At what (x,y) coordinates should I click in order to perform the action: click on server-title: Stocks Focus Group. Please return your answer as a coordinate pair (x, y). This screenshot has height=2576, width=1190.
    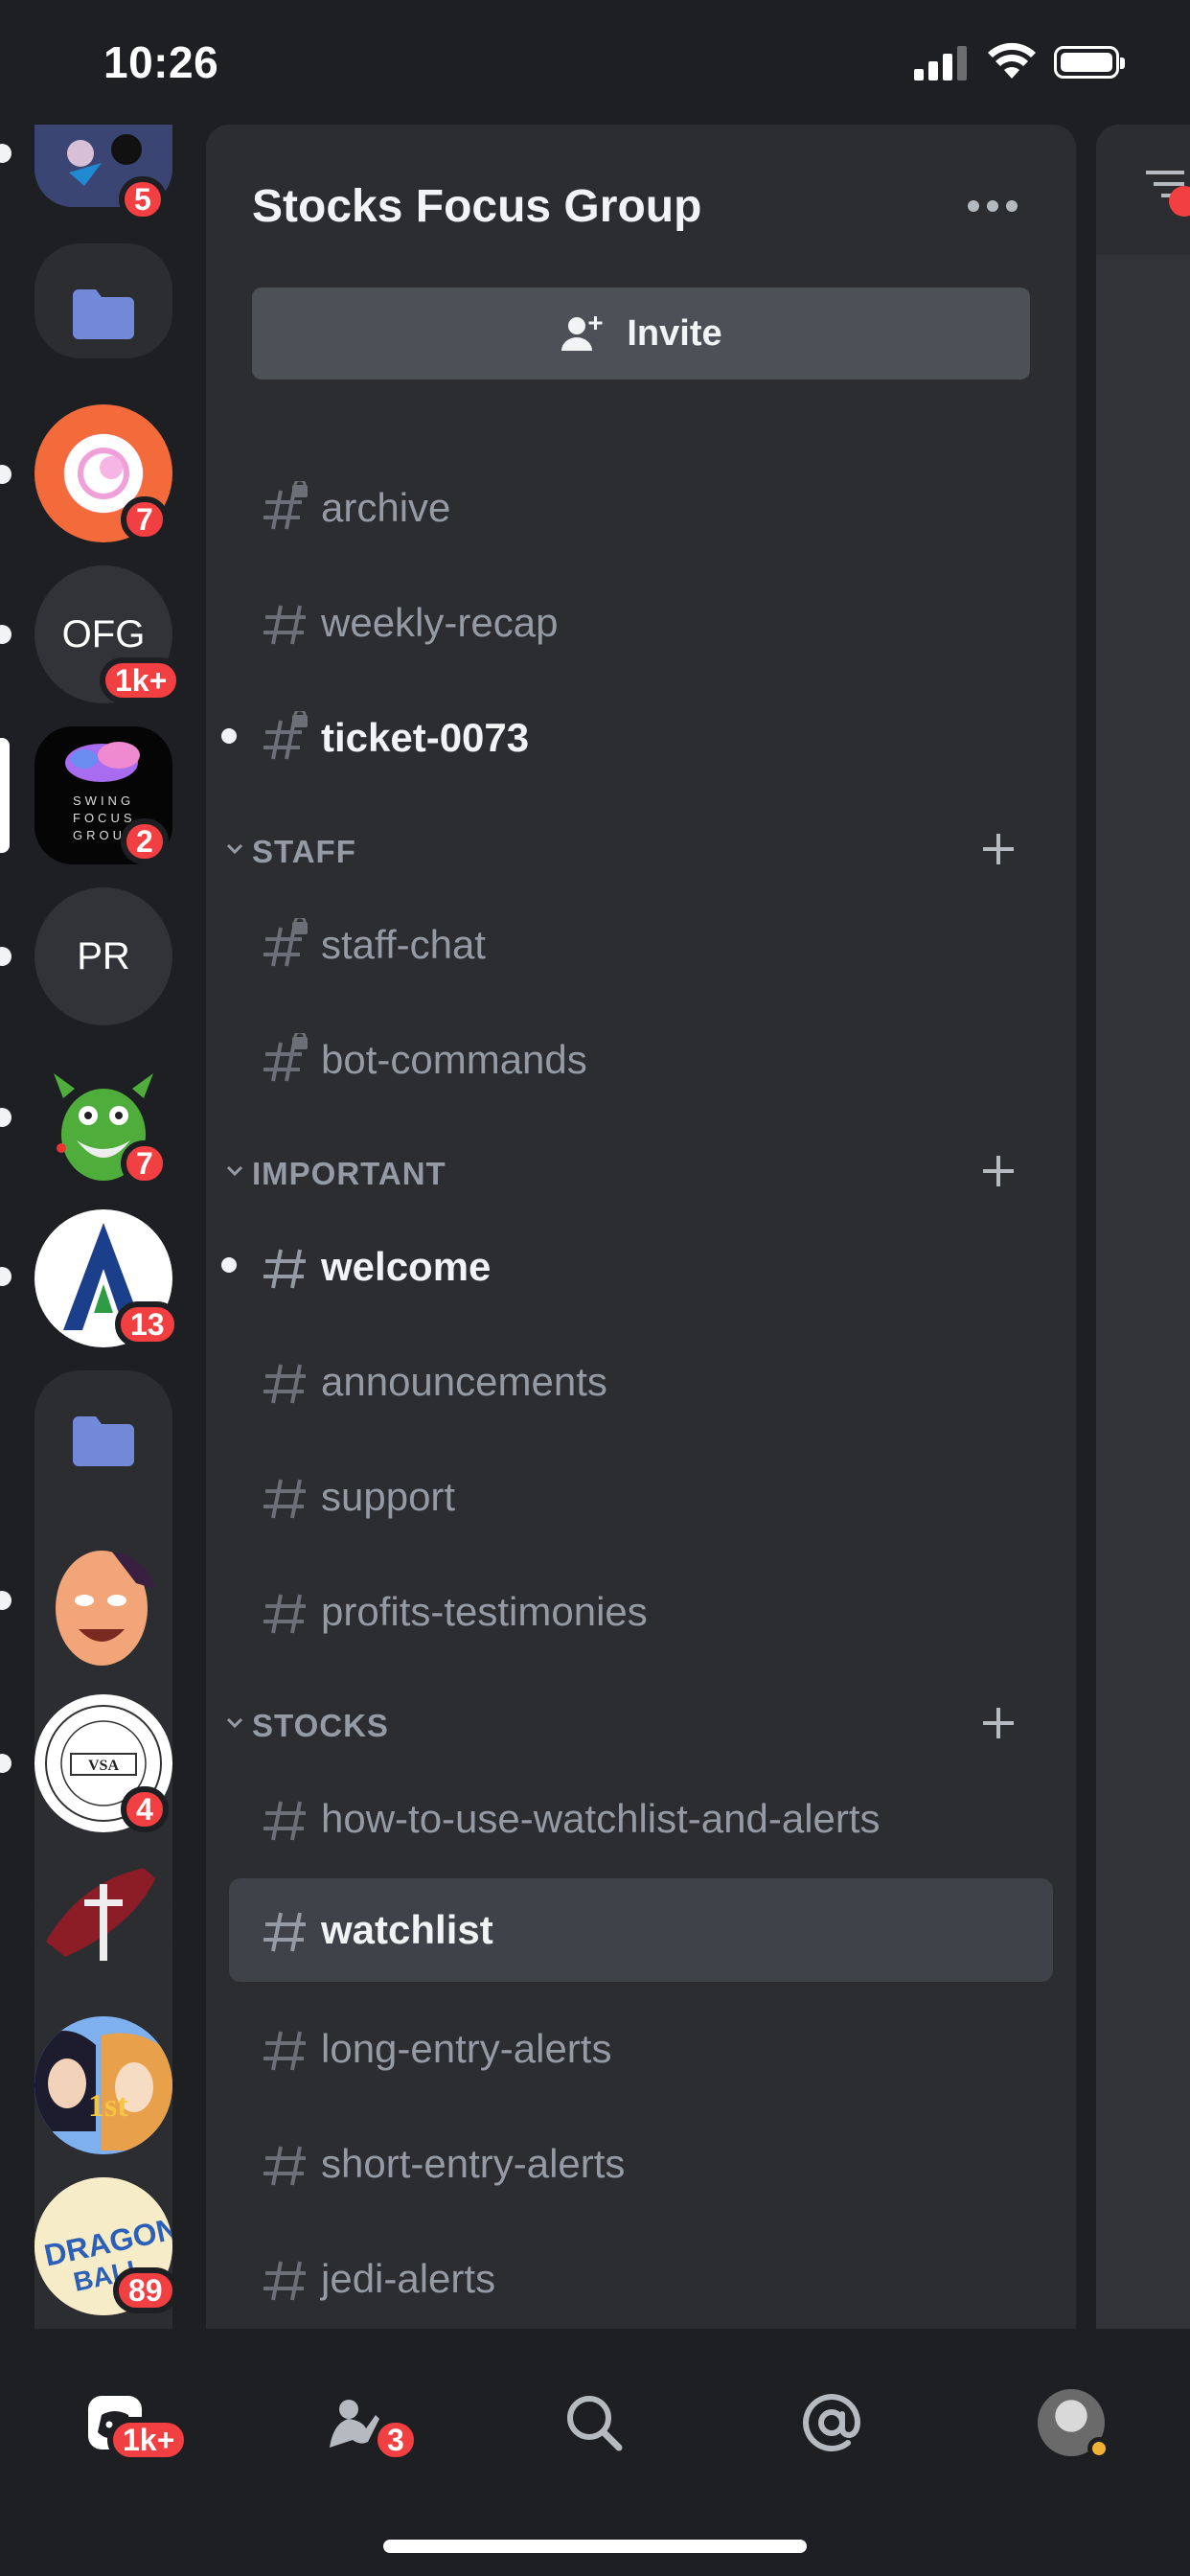
    Looking at the image, I should click on (476, 206).